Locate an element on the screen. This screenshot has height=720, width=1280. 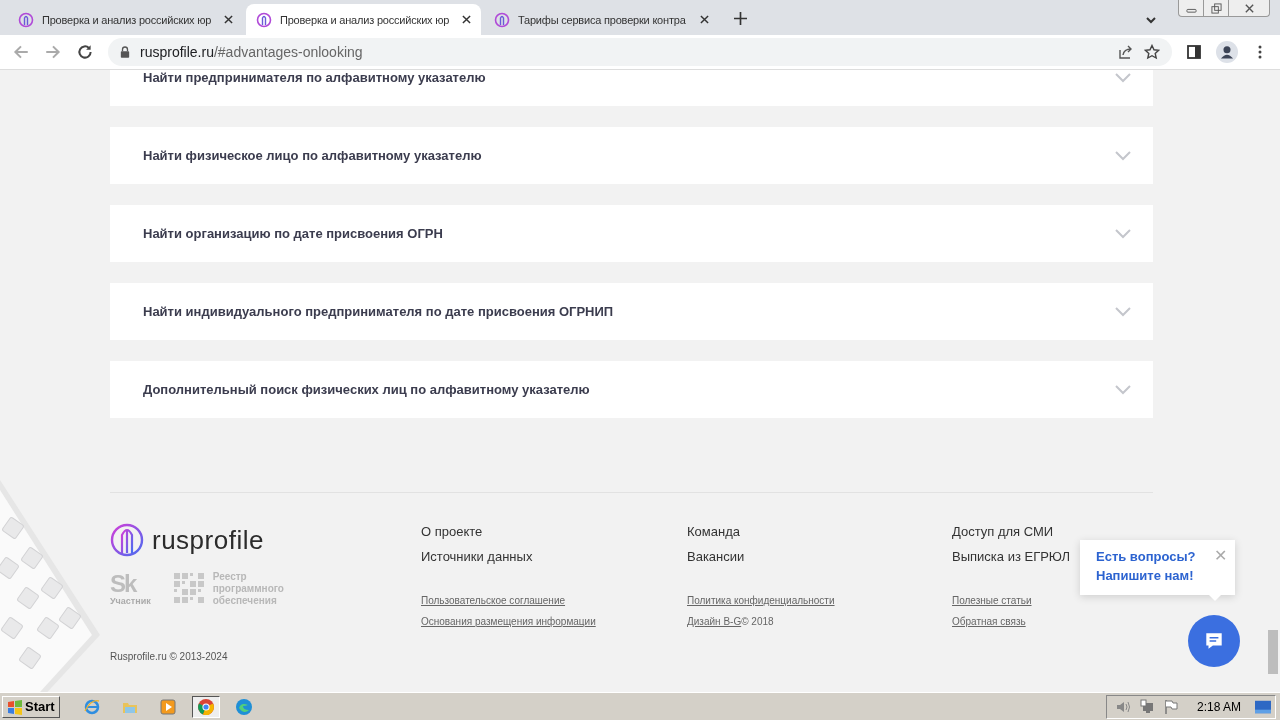
chat-button is located at coordinates (1214, 641).